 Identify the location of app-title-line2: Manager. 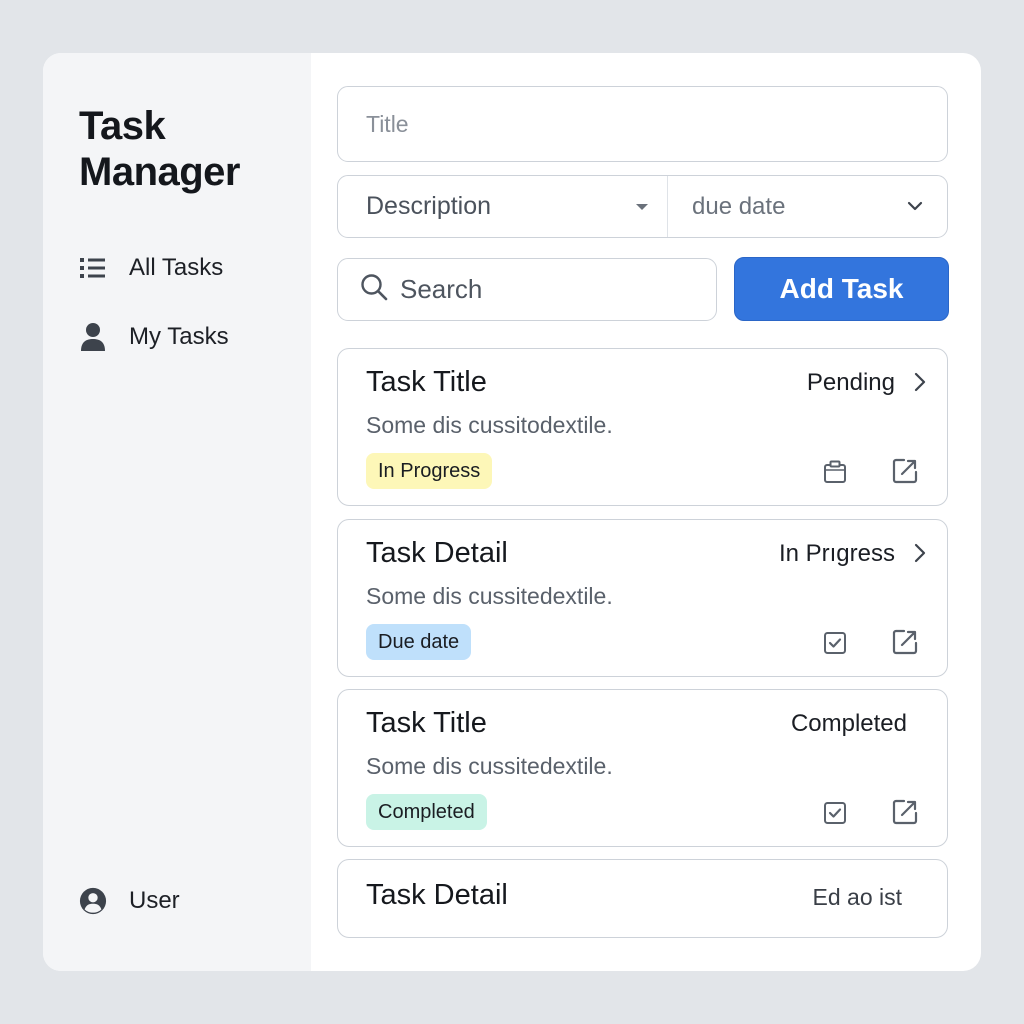
(160, 172).